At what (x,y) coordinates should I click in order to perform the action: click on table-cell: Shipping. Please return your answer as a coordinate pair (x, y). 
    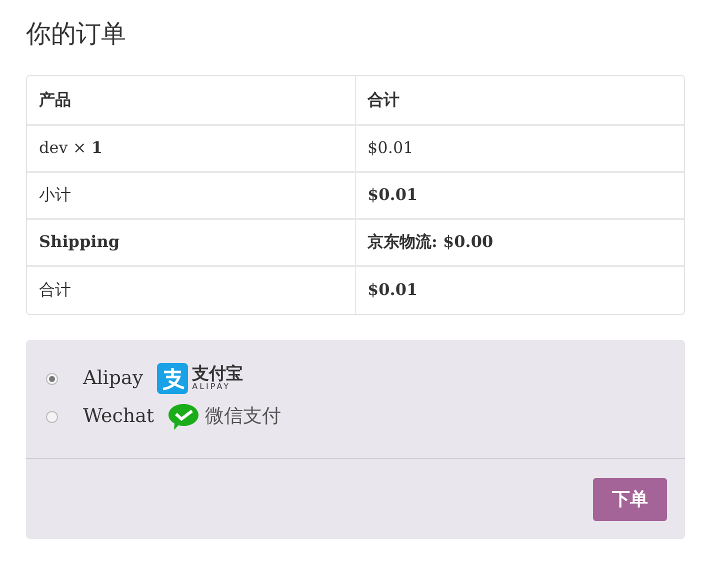
    Looking at the image, I should click on (191, 243).